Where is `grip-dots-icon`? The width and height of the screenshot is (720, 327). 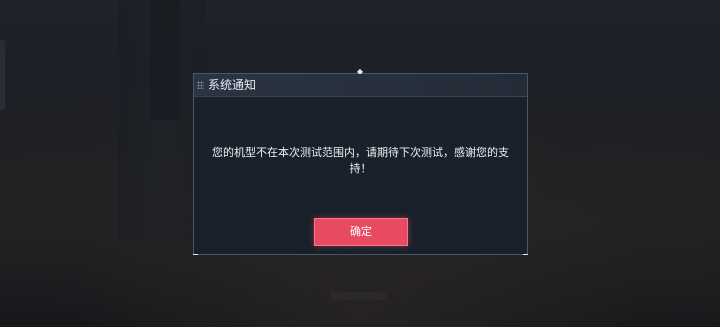 grip-dots-icon is located at coordinates (200, 85).